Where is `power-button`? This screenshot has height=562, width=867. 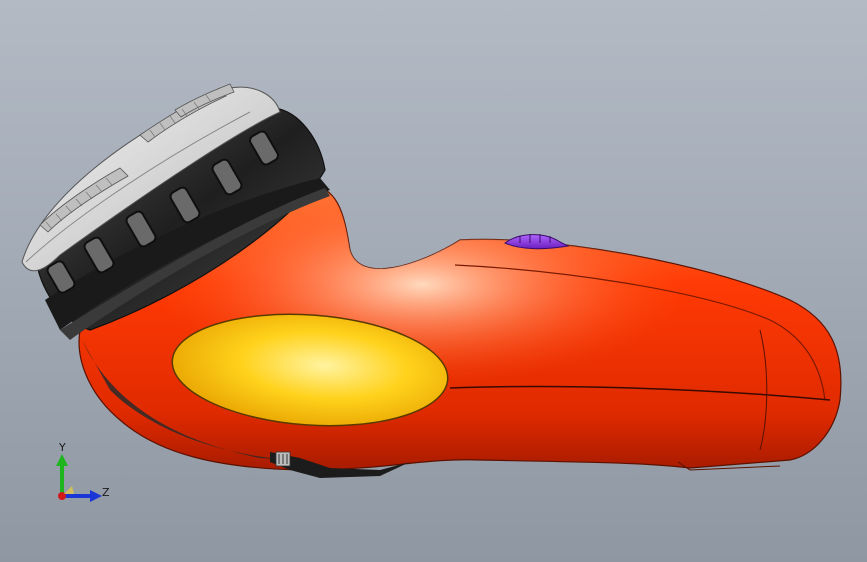 power-button is located at coordinates (537, 242).